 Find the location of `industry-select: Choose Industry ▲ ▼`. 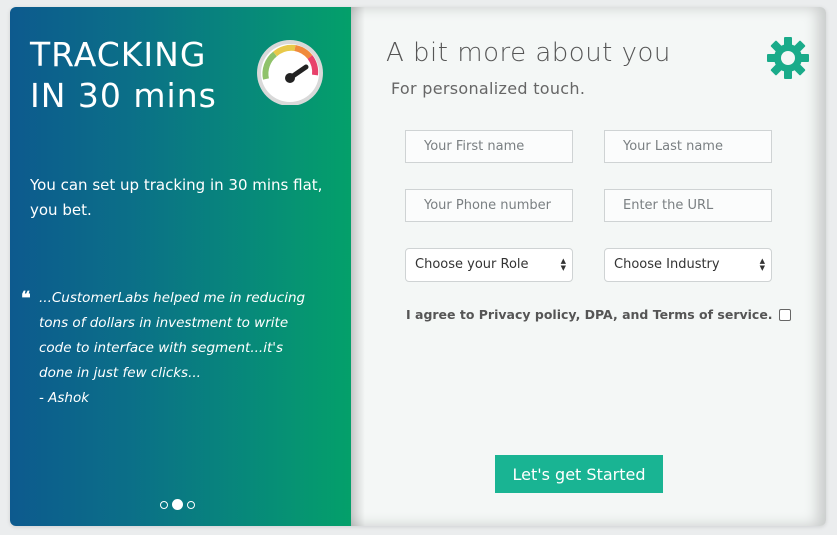

industry-select: Choose Industry ▲ ▼ is located at coordinates (688, 265).